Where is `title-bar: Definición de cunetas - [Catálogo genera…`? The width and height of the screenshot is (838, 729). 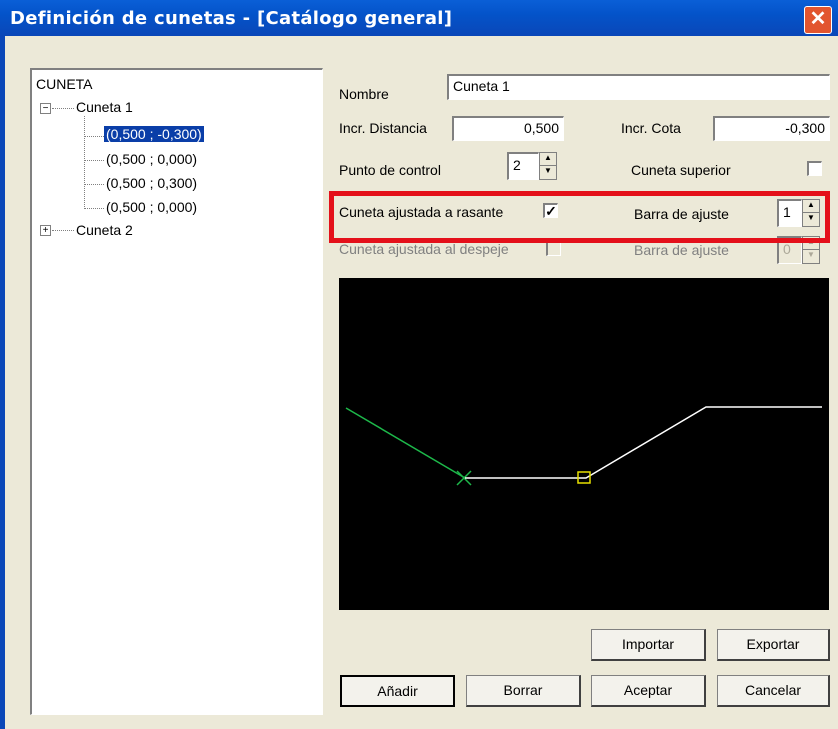
title-bar: Definición de cunetas - [Catálogo genera… is located at coordinates (419, 18).